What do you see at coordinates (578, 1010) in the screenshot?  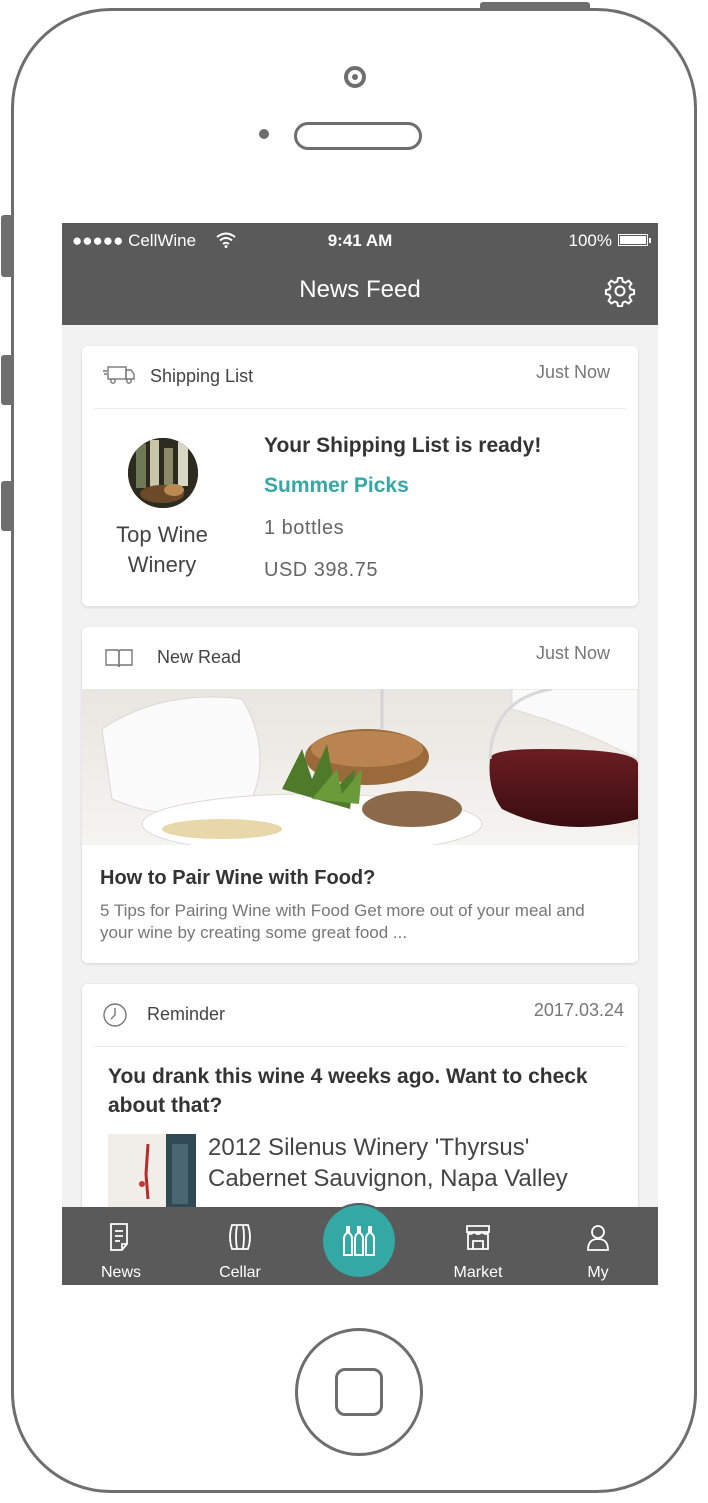 I see `reminder-date: 2017.03.24` at bounding box center [578, 1010].